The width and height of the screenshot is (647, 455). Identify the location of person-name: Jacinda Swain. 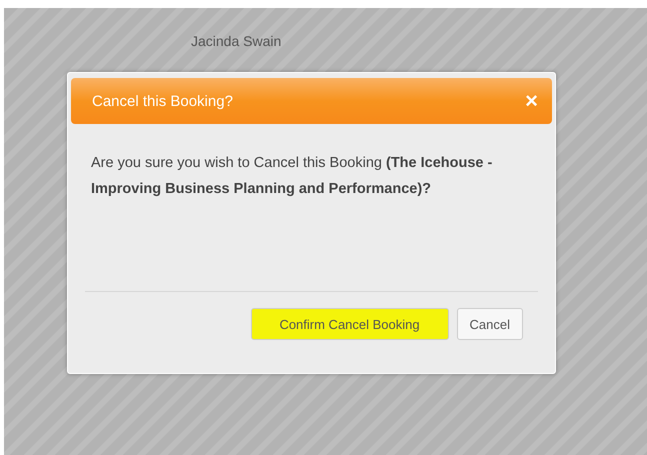
(236, 41).